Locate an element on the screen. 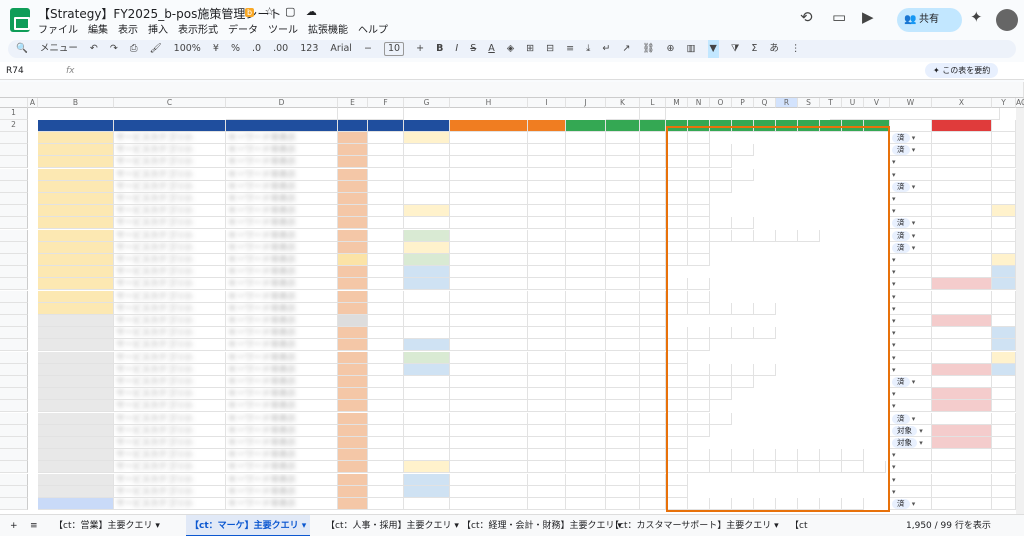  paint-format-icon: 🖌 is located at coordinates (156, 49).